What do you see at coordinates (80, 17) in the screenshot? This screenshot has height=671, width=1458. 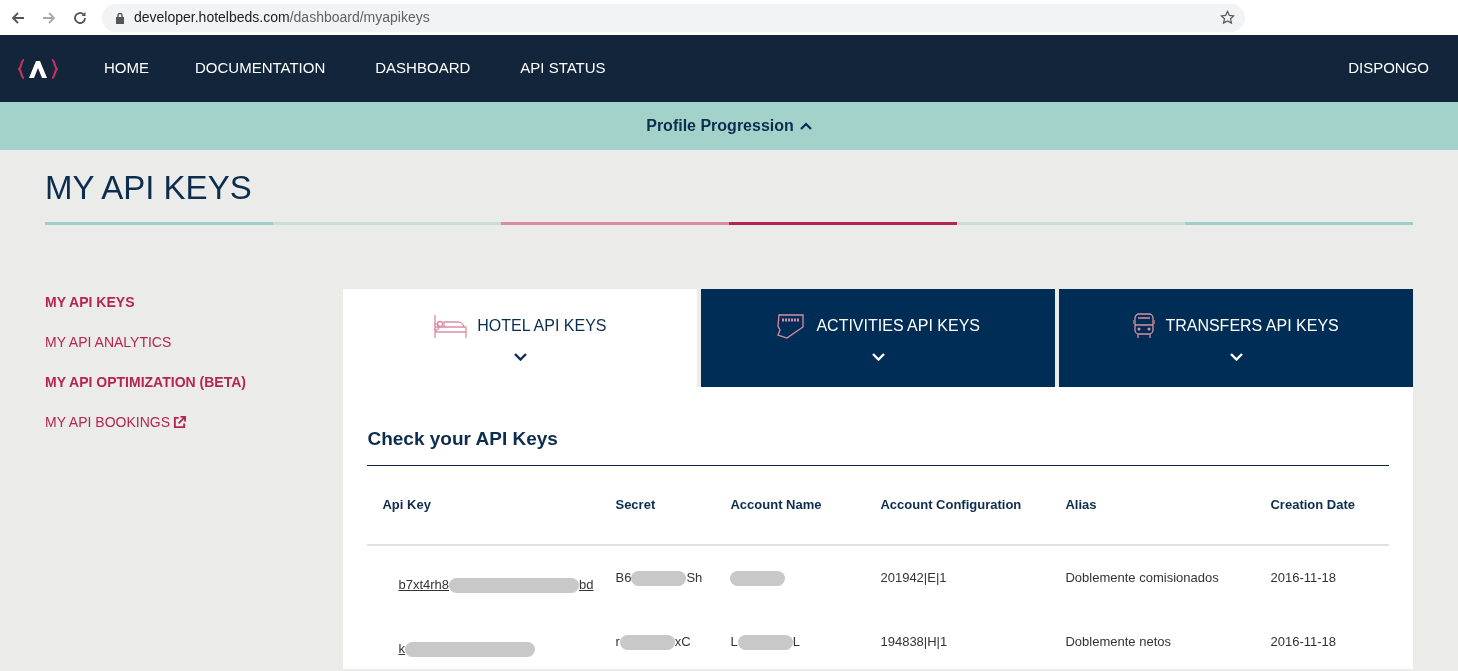 I see `reload-icon` at bounding box center [80, 17].